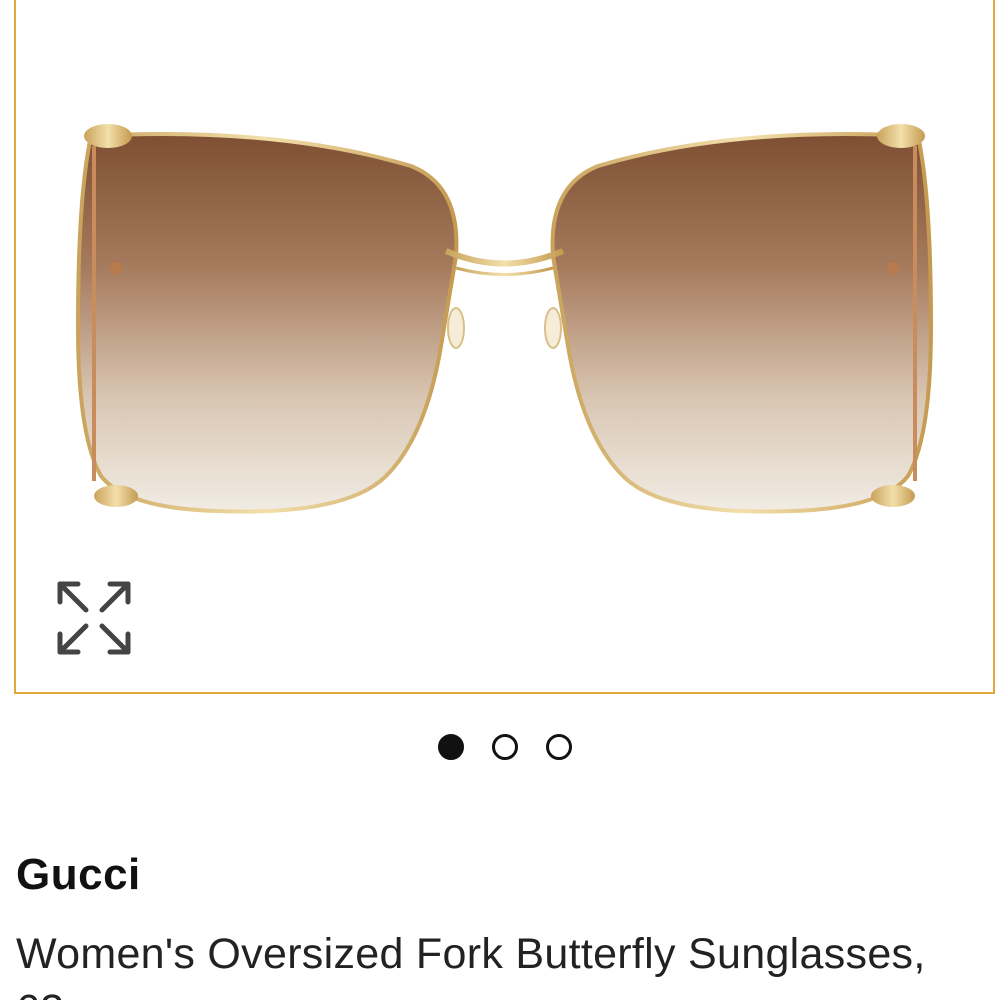  What do you see at coordinates (78, 875) in the screenshot?
I see `product-brand: Gucci` at bounding box center [78, 875].